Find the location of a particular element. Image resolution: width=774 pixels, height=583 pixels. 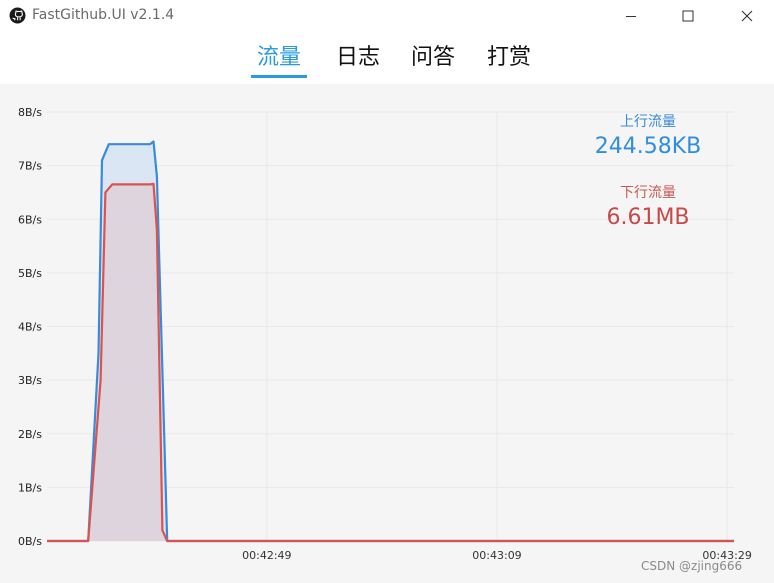

x-tick-label: 00:42:49 is located at coordinates (266, 555).